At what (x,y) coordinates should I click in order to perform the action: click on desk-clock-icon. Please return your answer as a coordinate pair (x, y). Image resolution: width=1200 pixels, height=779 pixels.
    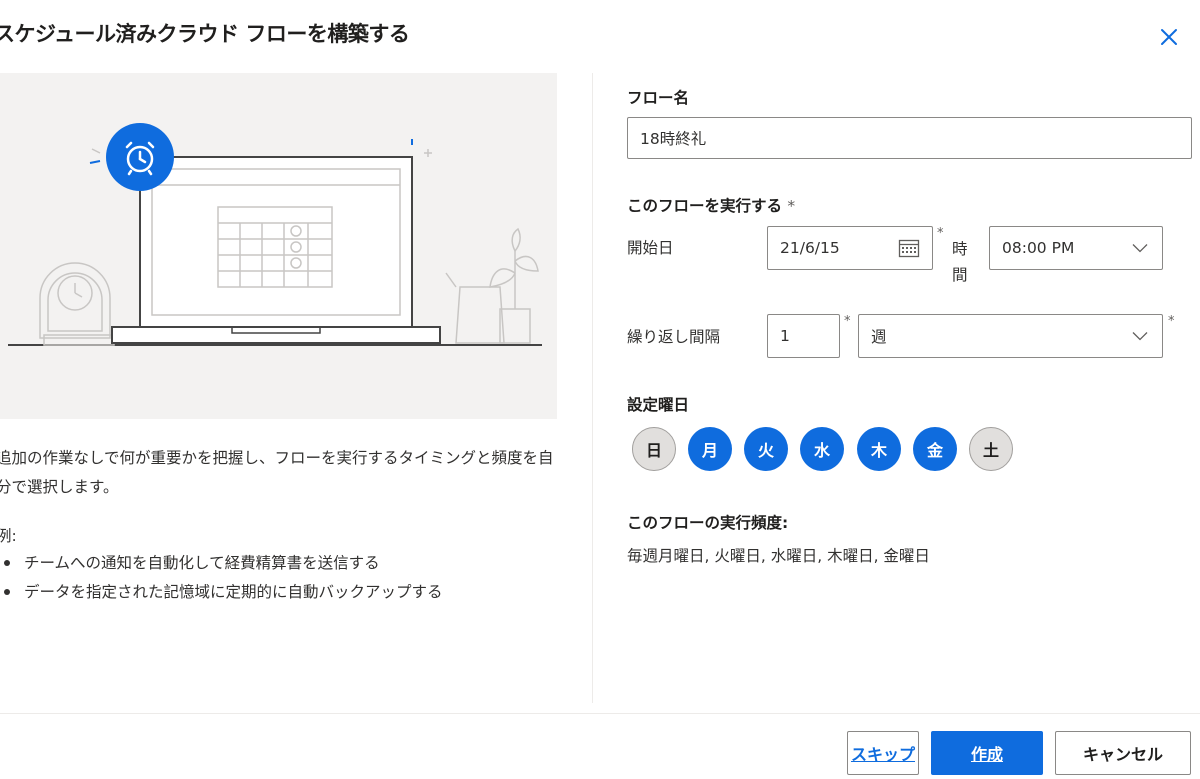
    Looking at the image, I should click on (77, 304).